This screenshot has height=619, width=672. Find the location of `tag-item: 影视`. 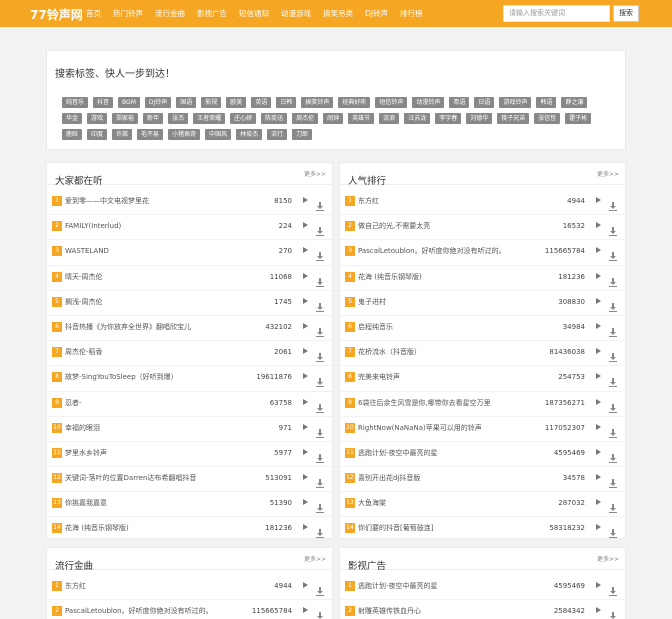

tag-item: 影视 is located at coordinates (211, 102).